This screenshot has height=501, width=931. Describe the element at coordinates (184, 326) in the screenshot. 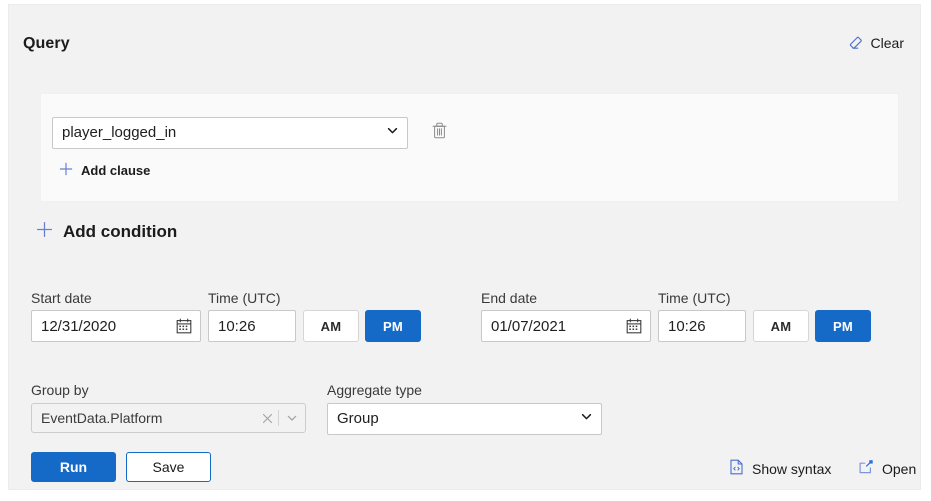

I see `start-calendar-icon` at that location.